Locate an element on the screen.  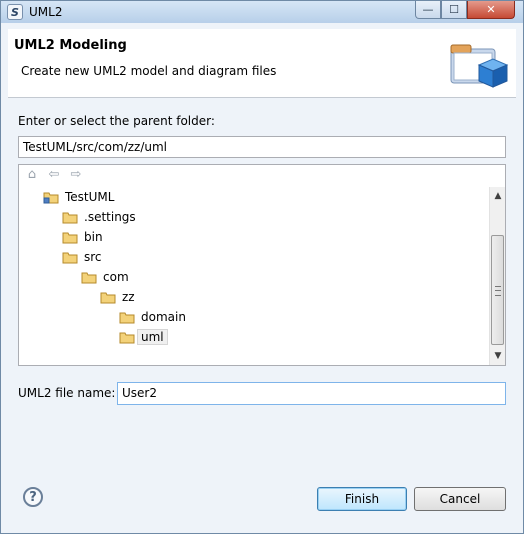
tree-item-label: zz is located at coordinates (128, 297).